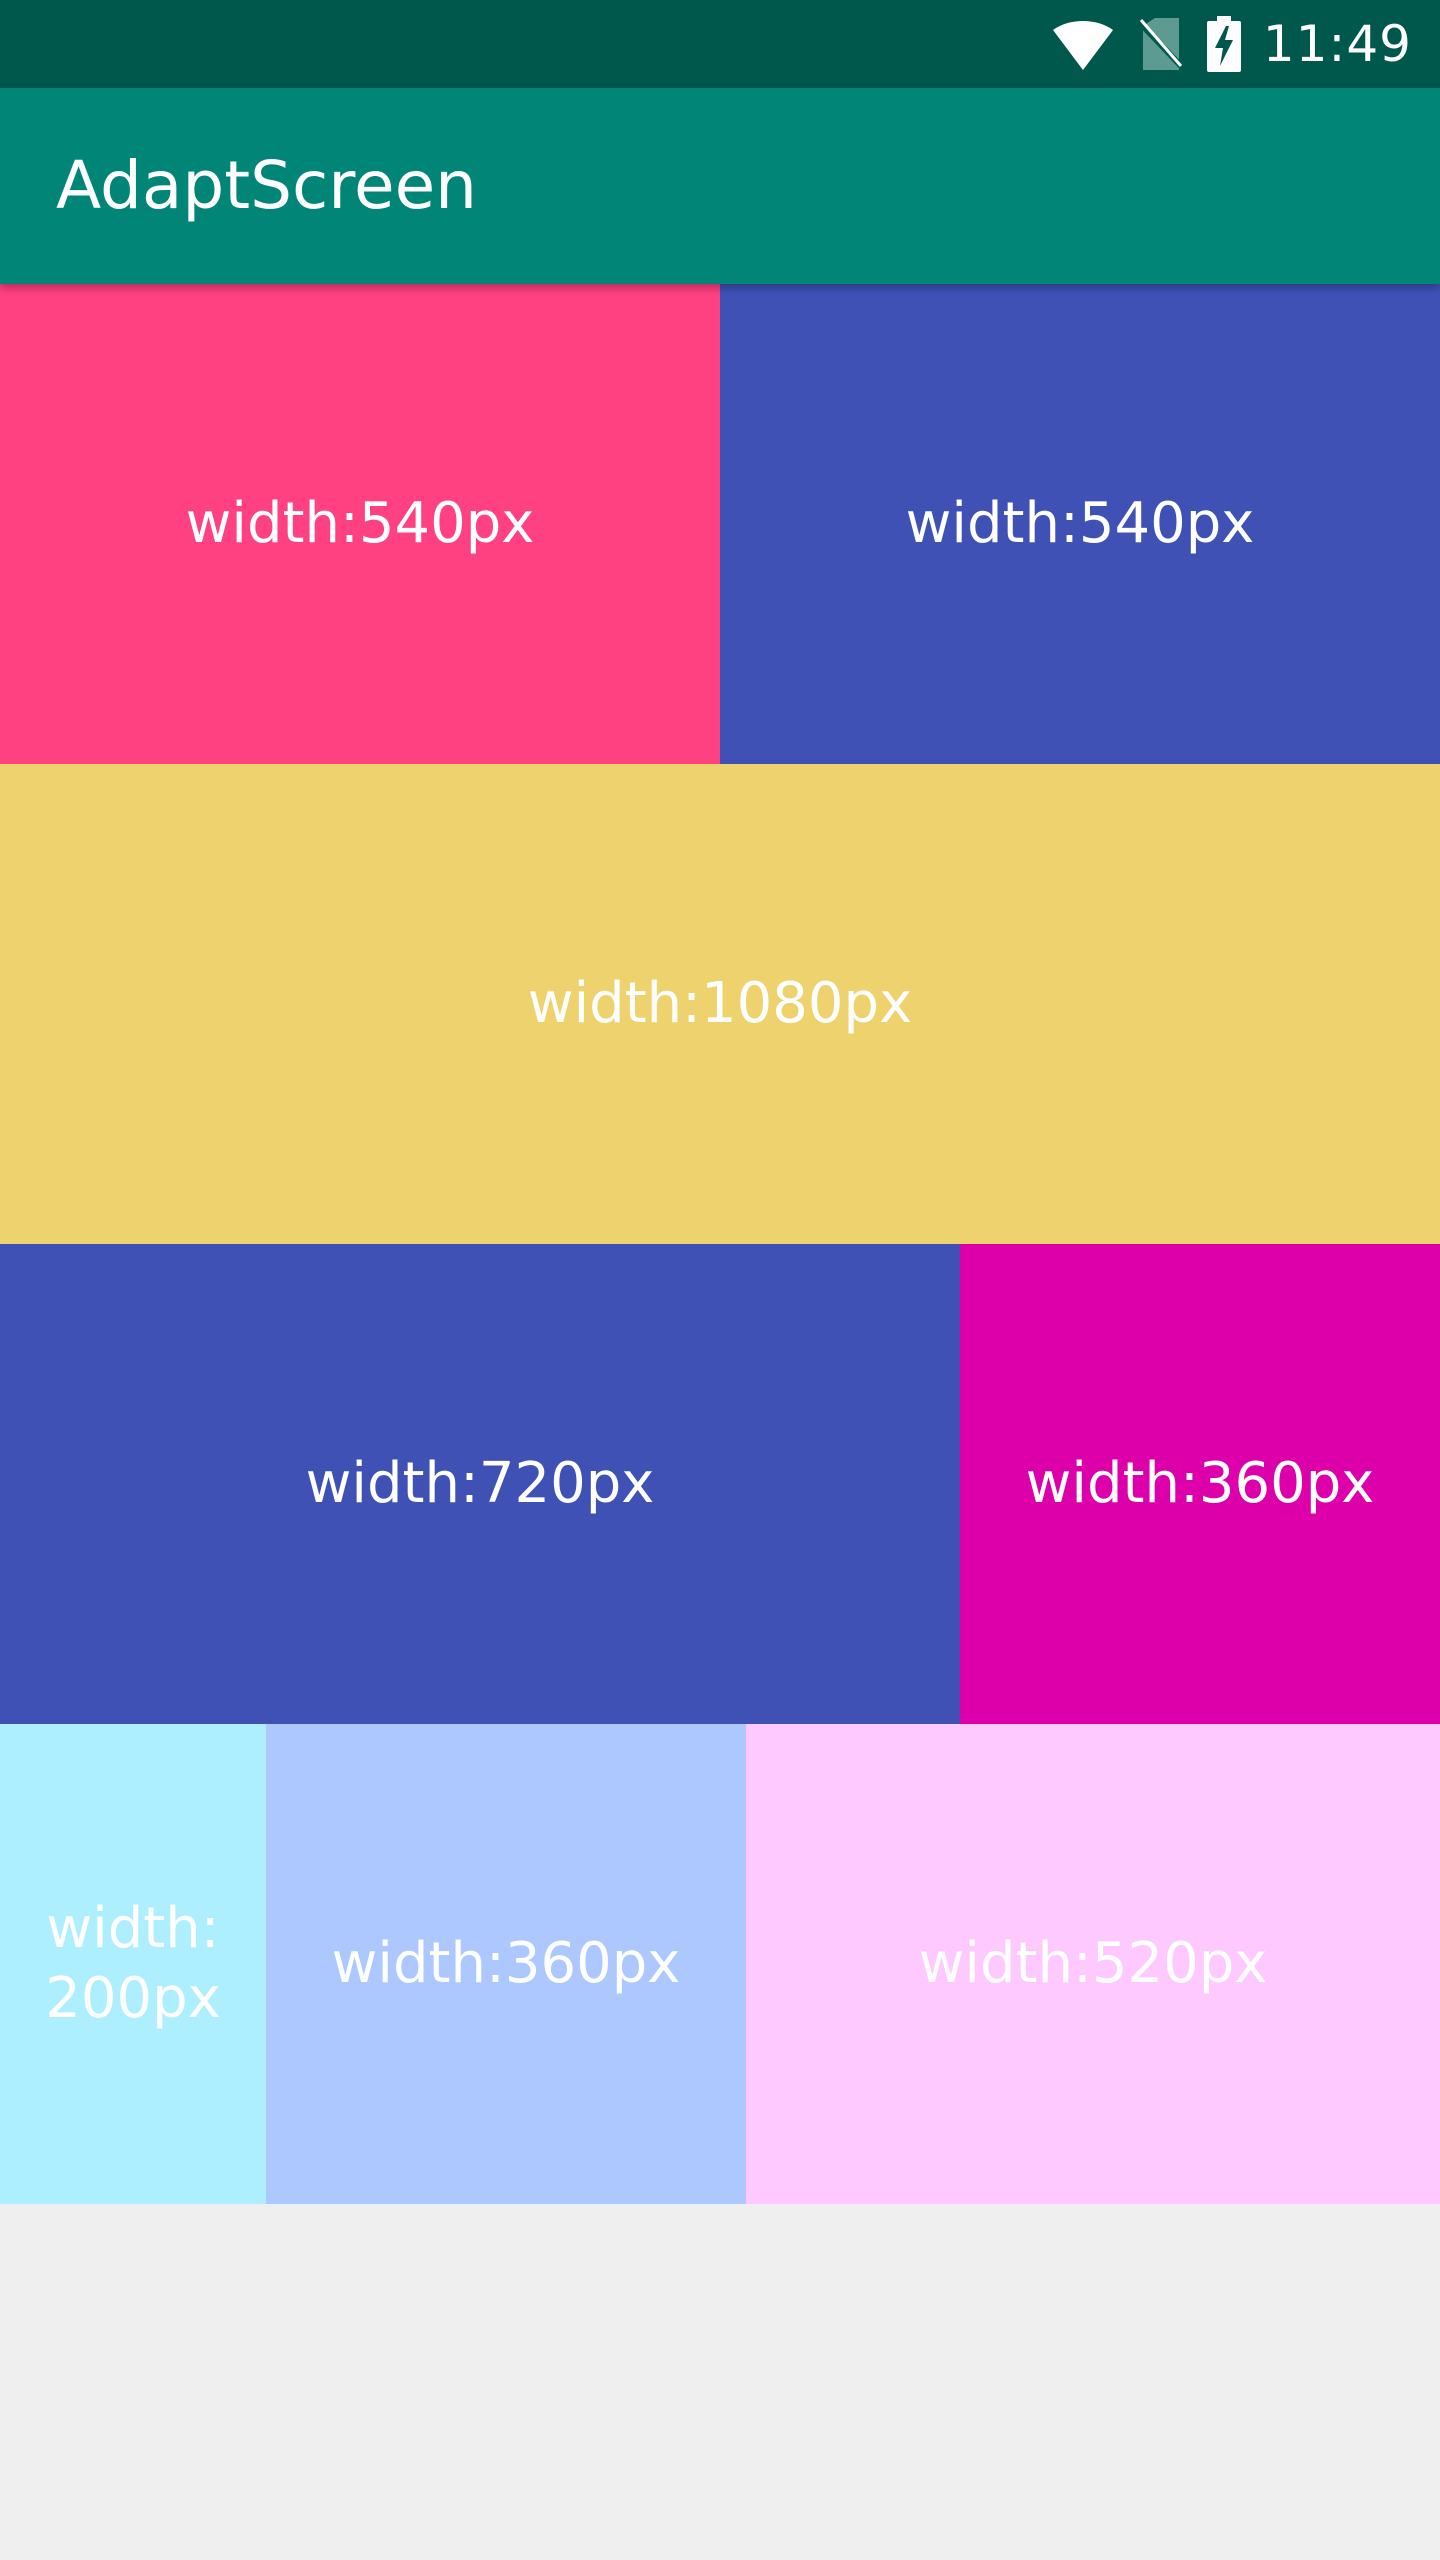 The width and height of the screenshot is (1440, 2560). I want to click on battery-charging-icon, so click(1223, 44).